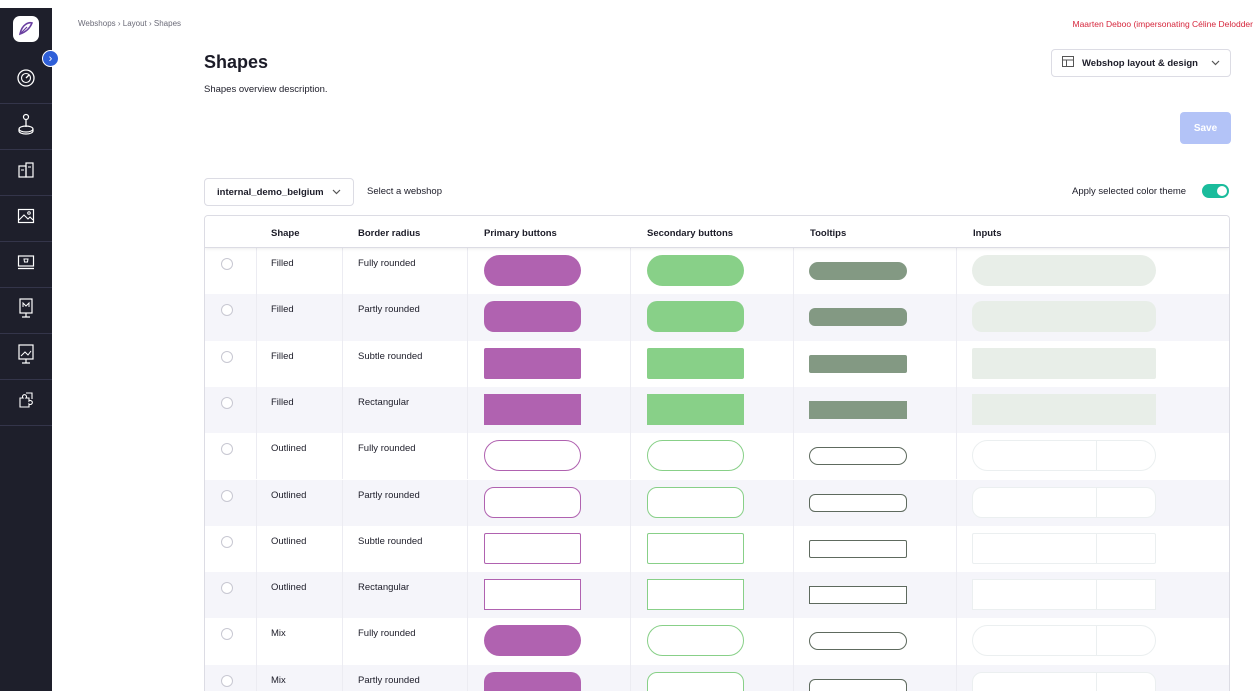  Describe the element at coordinates (404, 191) in the screenshot. I see `webshop-select-hint: Select a webshop` at that location.